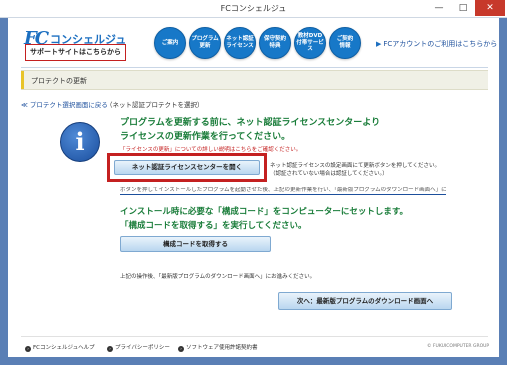 This screenshot has width=507, height=365. What do you see at coordinates (205, 46) in the screenshot?
I see `nav-label-2: 更新` at bounding box center [205, 46].